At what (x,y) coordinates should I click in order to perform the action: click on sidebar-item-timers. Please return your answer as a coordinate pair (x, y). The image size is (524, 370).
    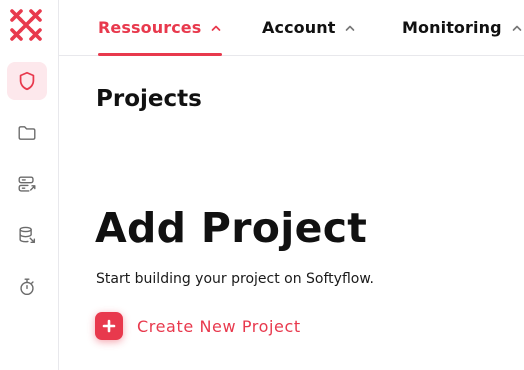
    Looking at the image, I should click on (27, 287).